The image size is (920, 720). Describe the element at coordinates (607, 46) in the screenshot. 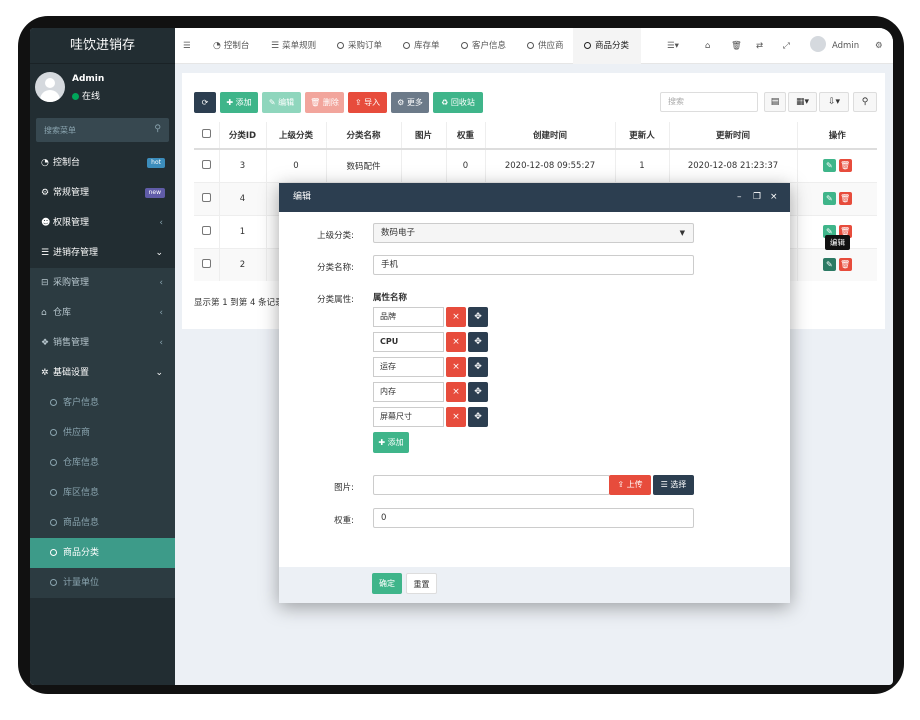

I see `tab-categories: 商品分类` at that location.